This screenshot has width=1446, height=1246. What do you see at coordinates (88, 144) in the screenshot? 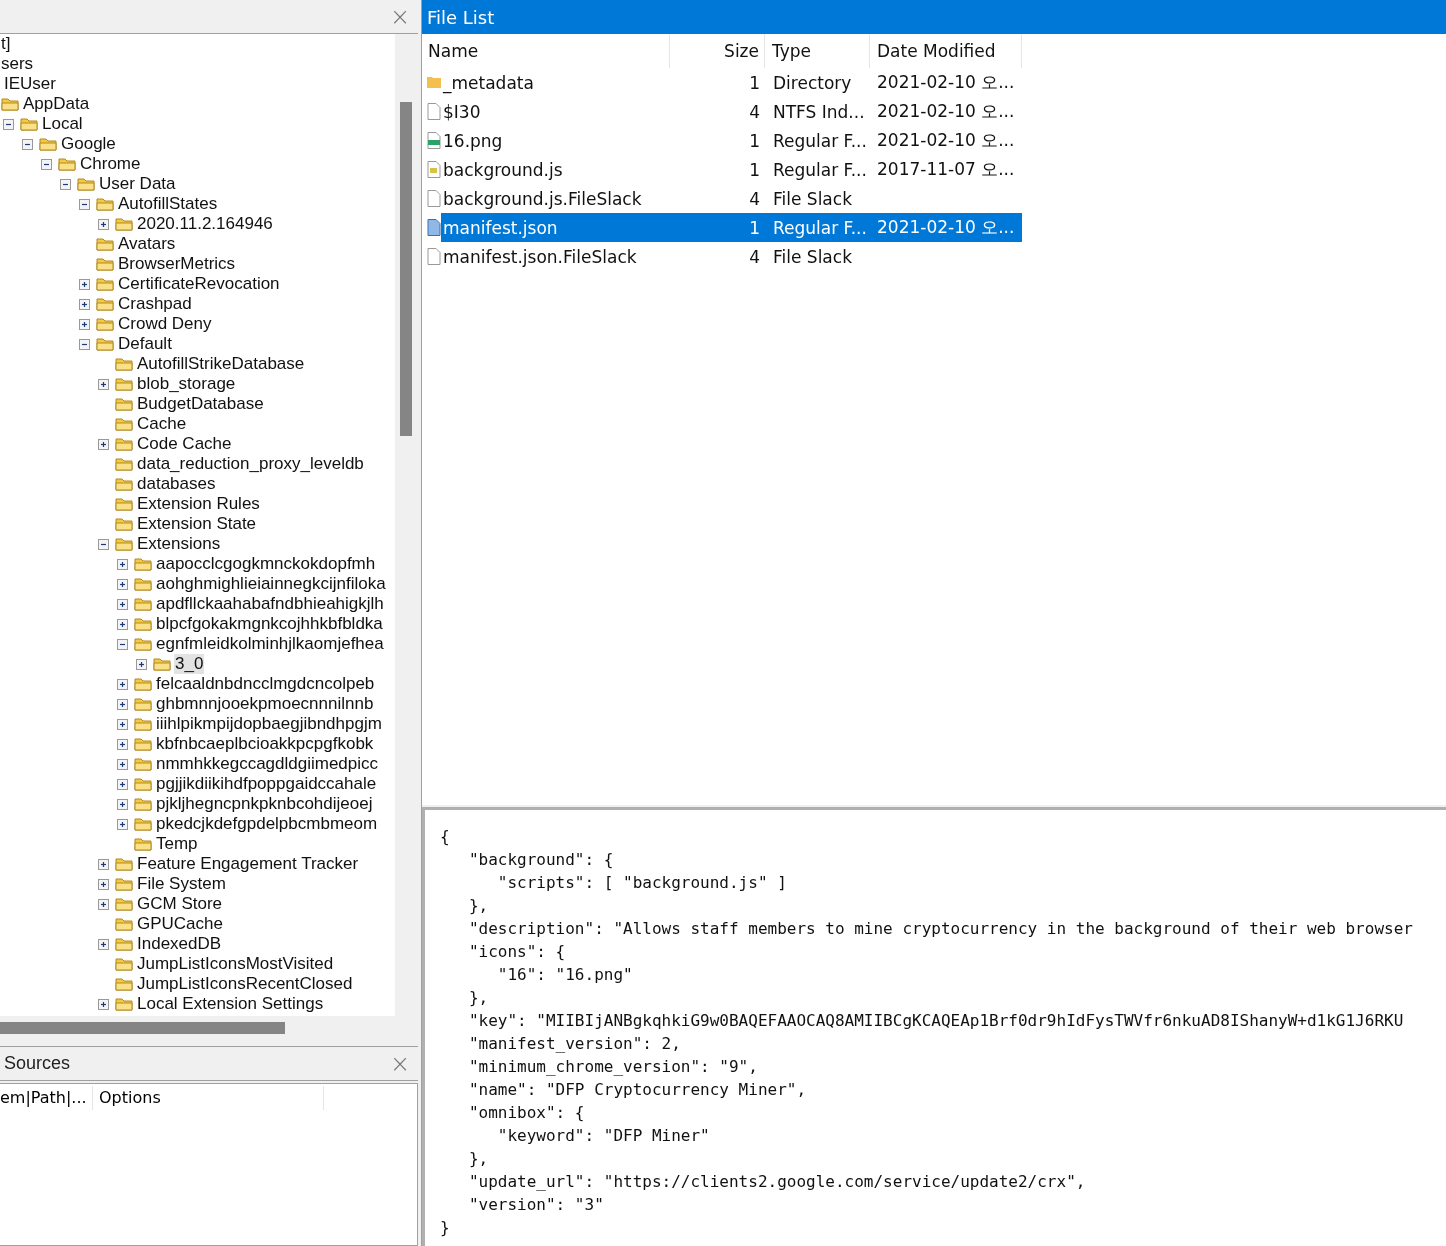
I see `tree-item: Google` at bounding box center [88, 144].